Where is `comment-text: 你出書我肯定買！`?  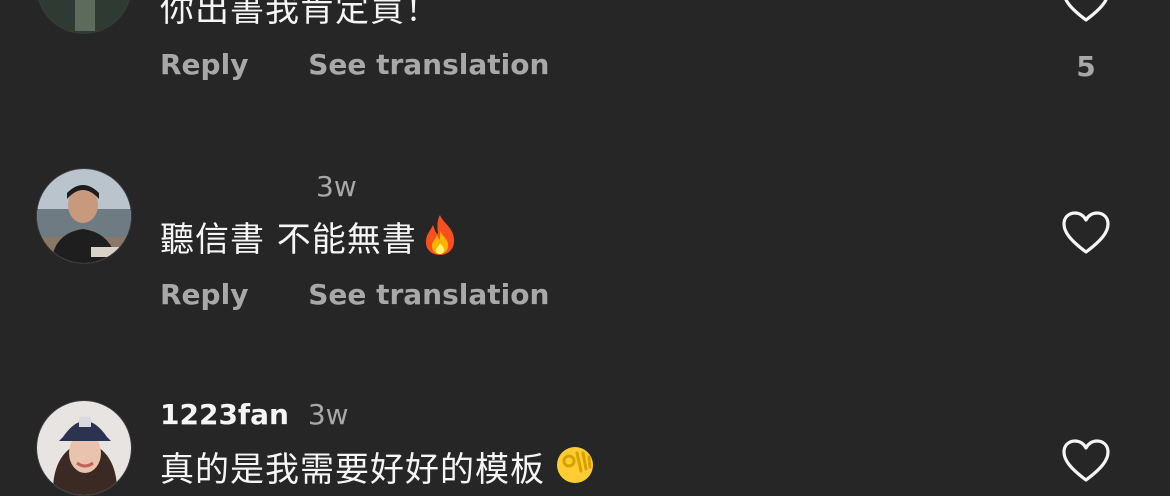
comment-text: 你出書我肯定買！ is located at coordinates (300, 15).